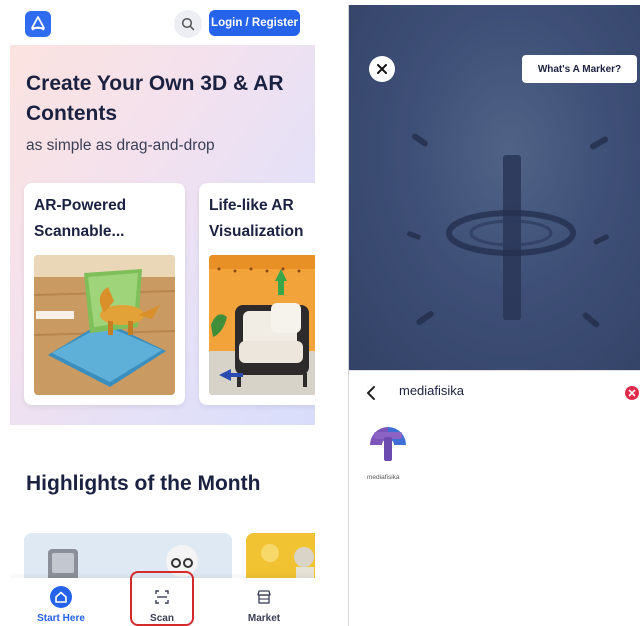 The height and width of the screenshot is (626, 640). What do you see at coordinates (264, 597) in the screenshot?
I see `market-icon` at bounding box center [264, 597].